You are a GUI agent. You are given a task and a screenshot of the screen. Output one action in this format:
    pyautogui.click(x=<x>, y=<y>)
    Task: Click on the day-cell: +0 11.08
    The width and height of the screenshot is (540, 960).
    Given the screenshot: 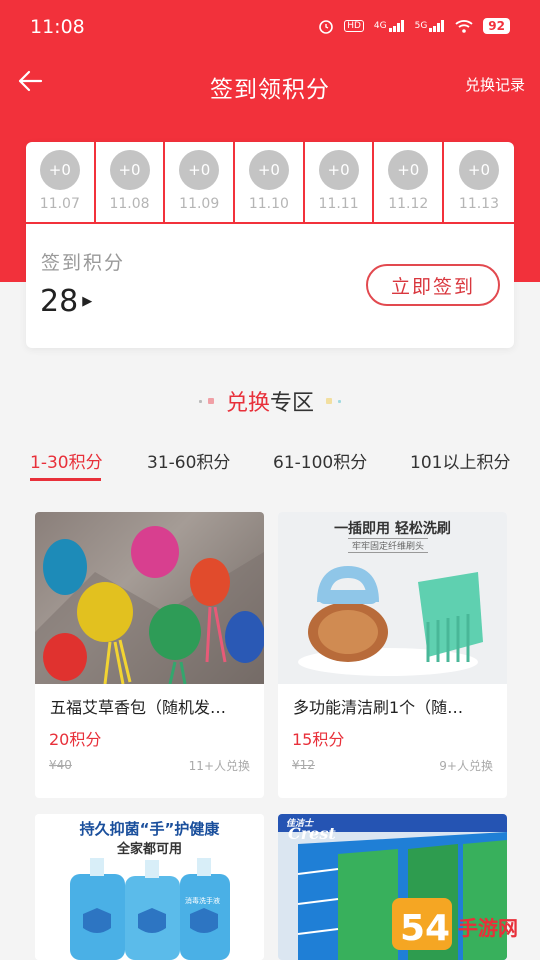 What is the action you would take?
    pyautogui.click(x=130, y=183)
    